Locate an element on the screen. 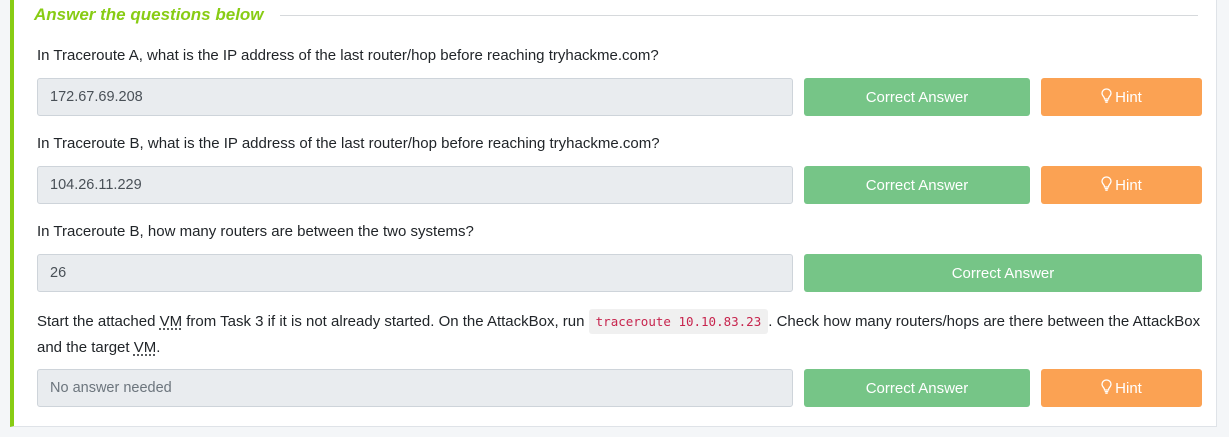 The height and width of the screenshot is (437, 1229). question-2-answer-field: 104.26.11.229 is located at coordinates (415, 185).